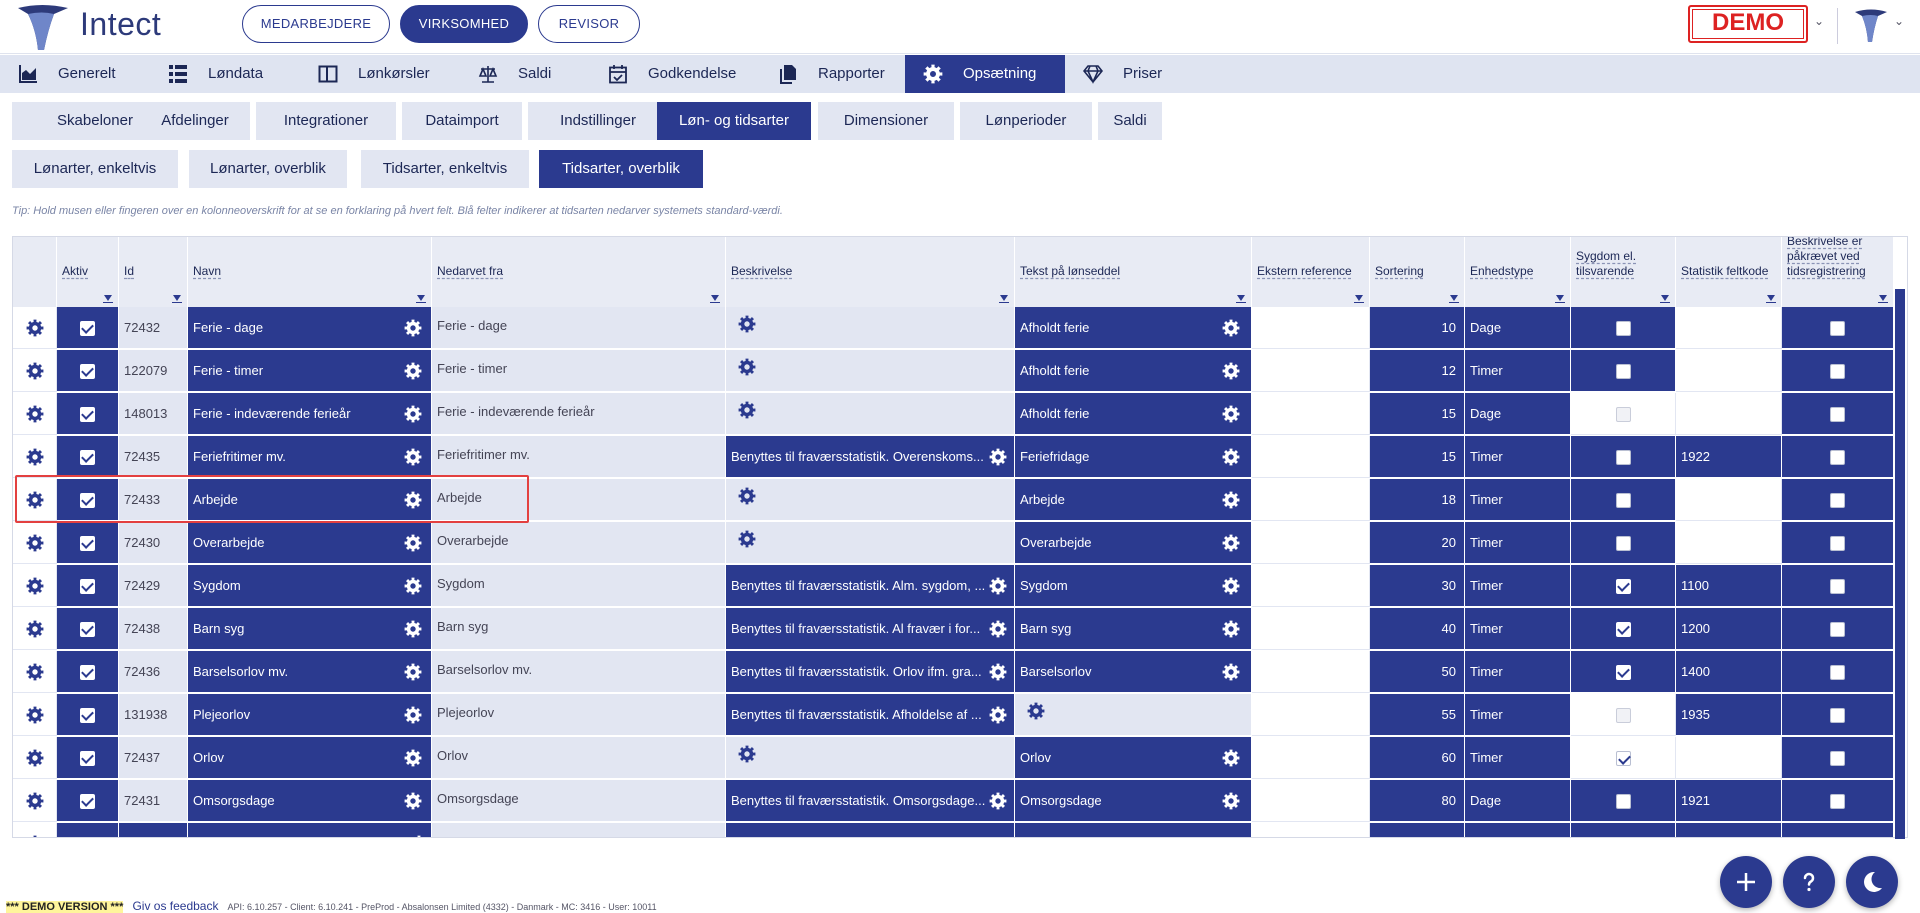 Image resolution: width=1920 pixels, height=913 pixels. What do you see at coordinates (310, 801) in the screenshot?
I see `name-cell: Omsorgsdage` at bounding box center [310, 801].